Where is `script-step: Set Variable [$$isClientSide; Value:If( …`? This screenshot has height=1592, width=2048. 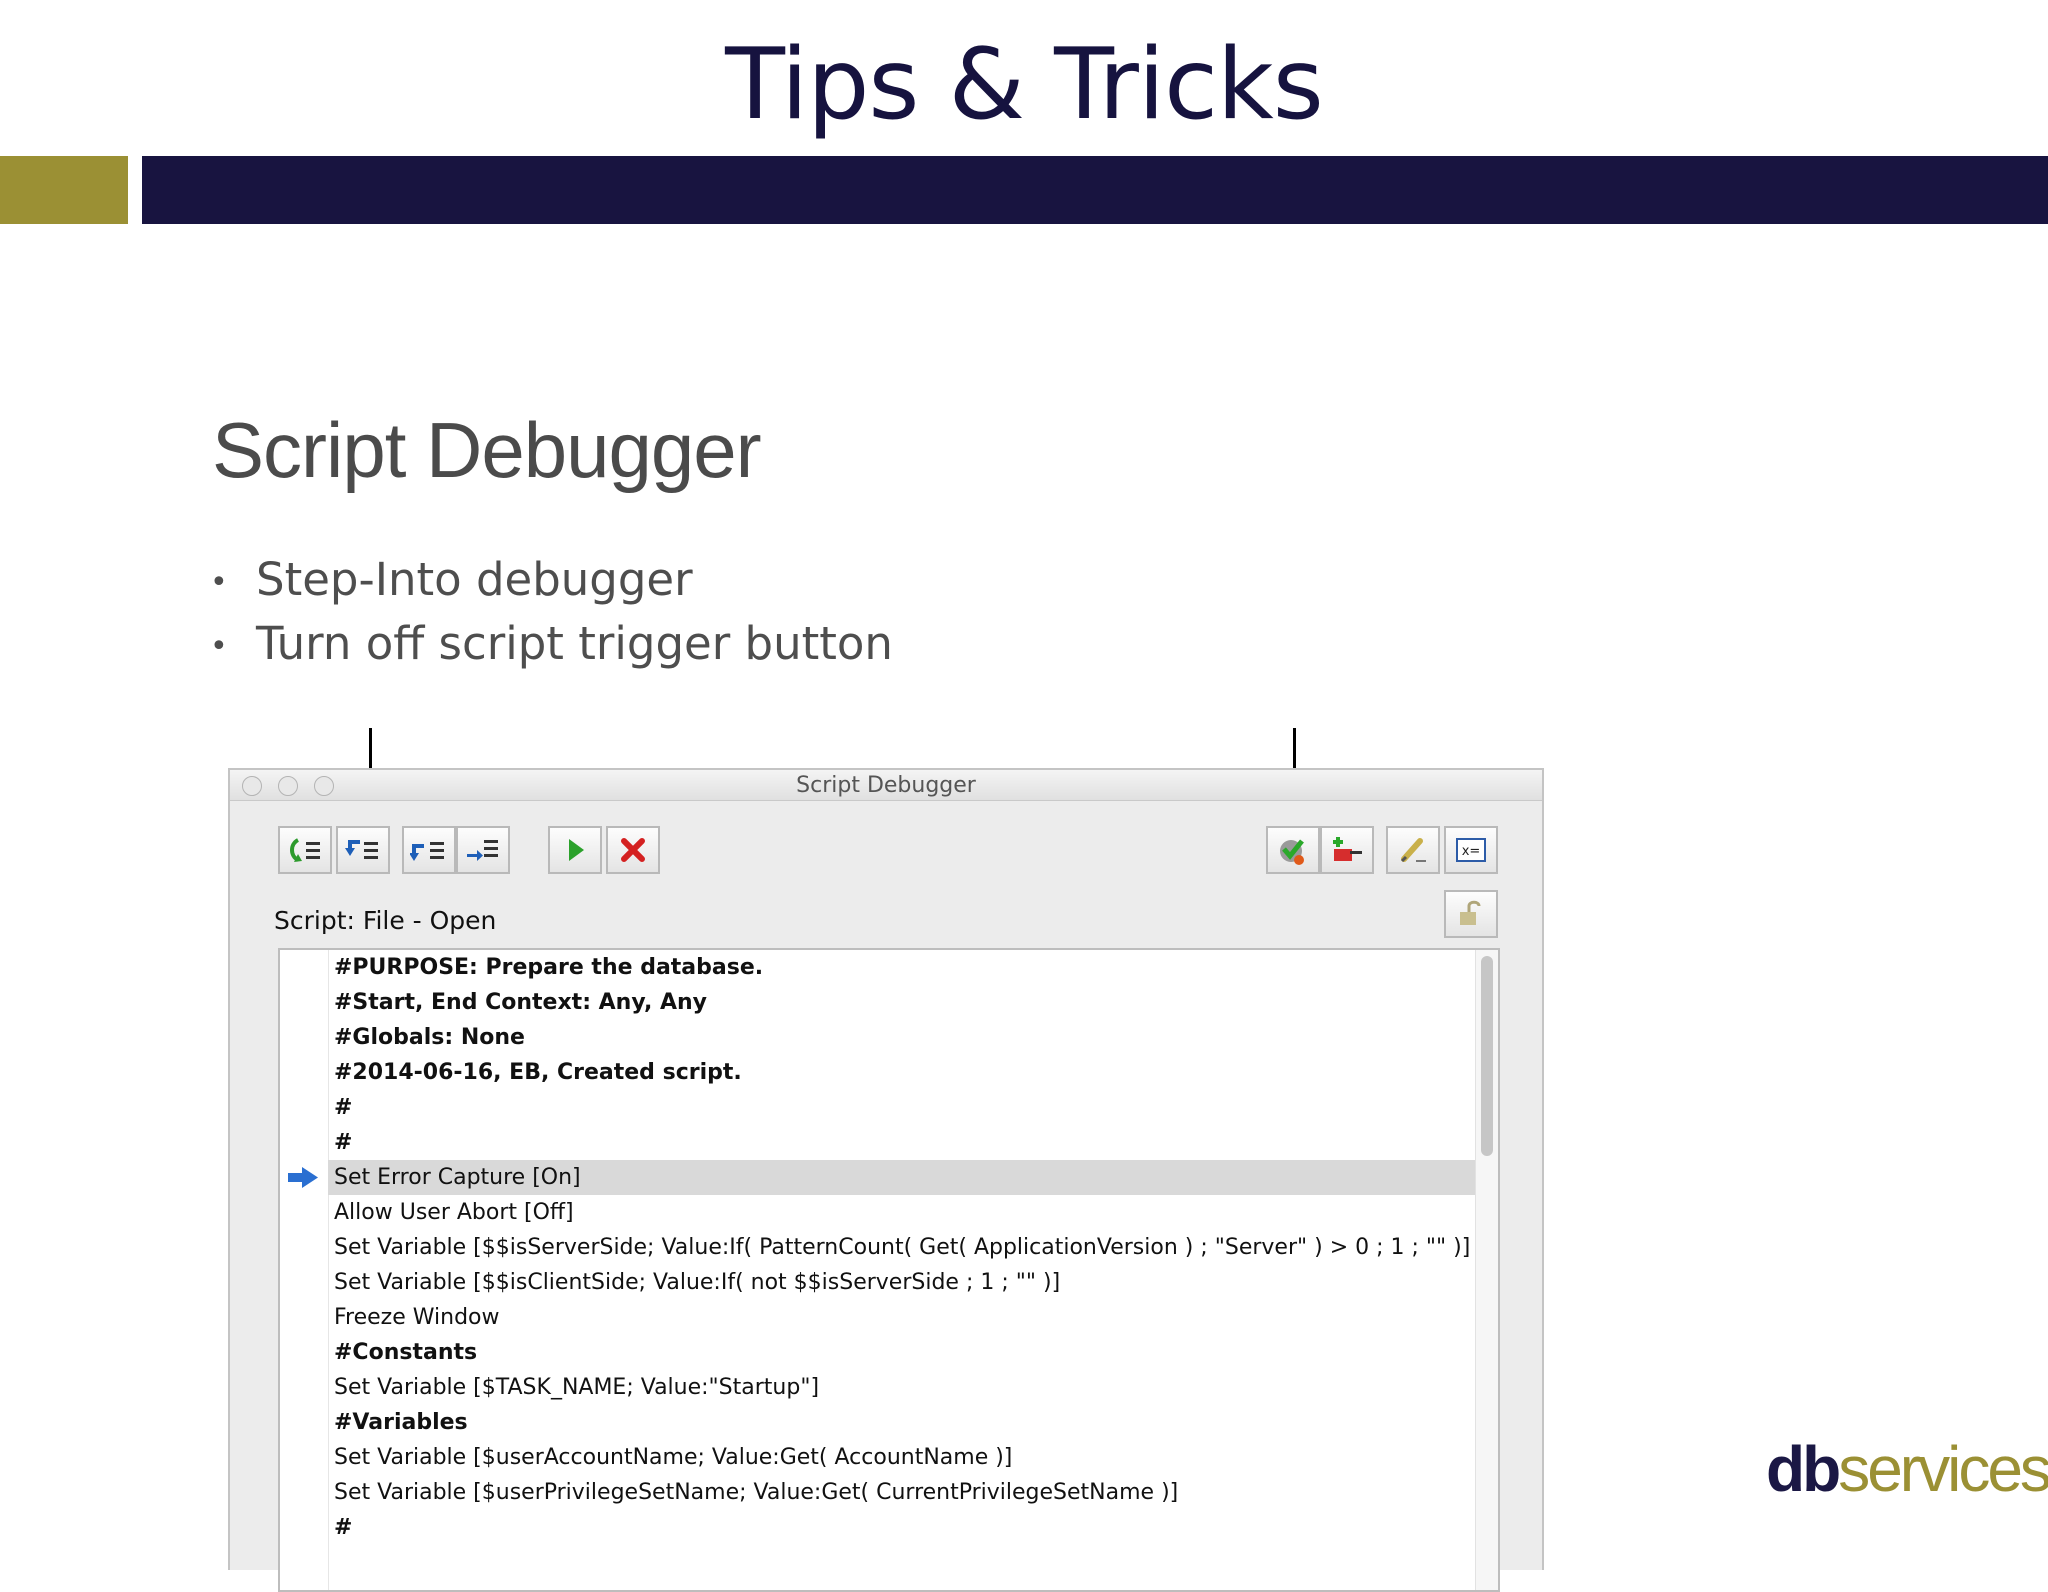
script-step: Set Variable [$$isClientSide; Value:If( … is located at coordinates (907, 1282).